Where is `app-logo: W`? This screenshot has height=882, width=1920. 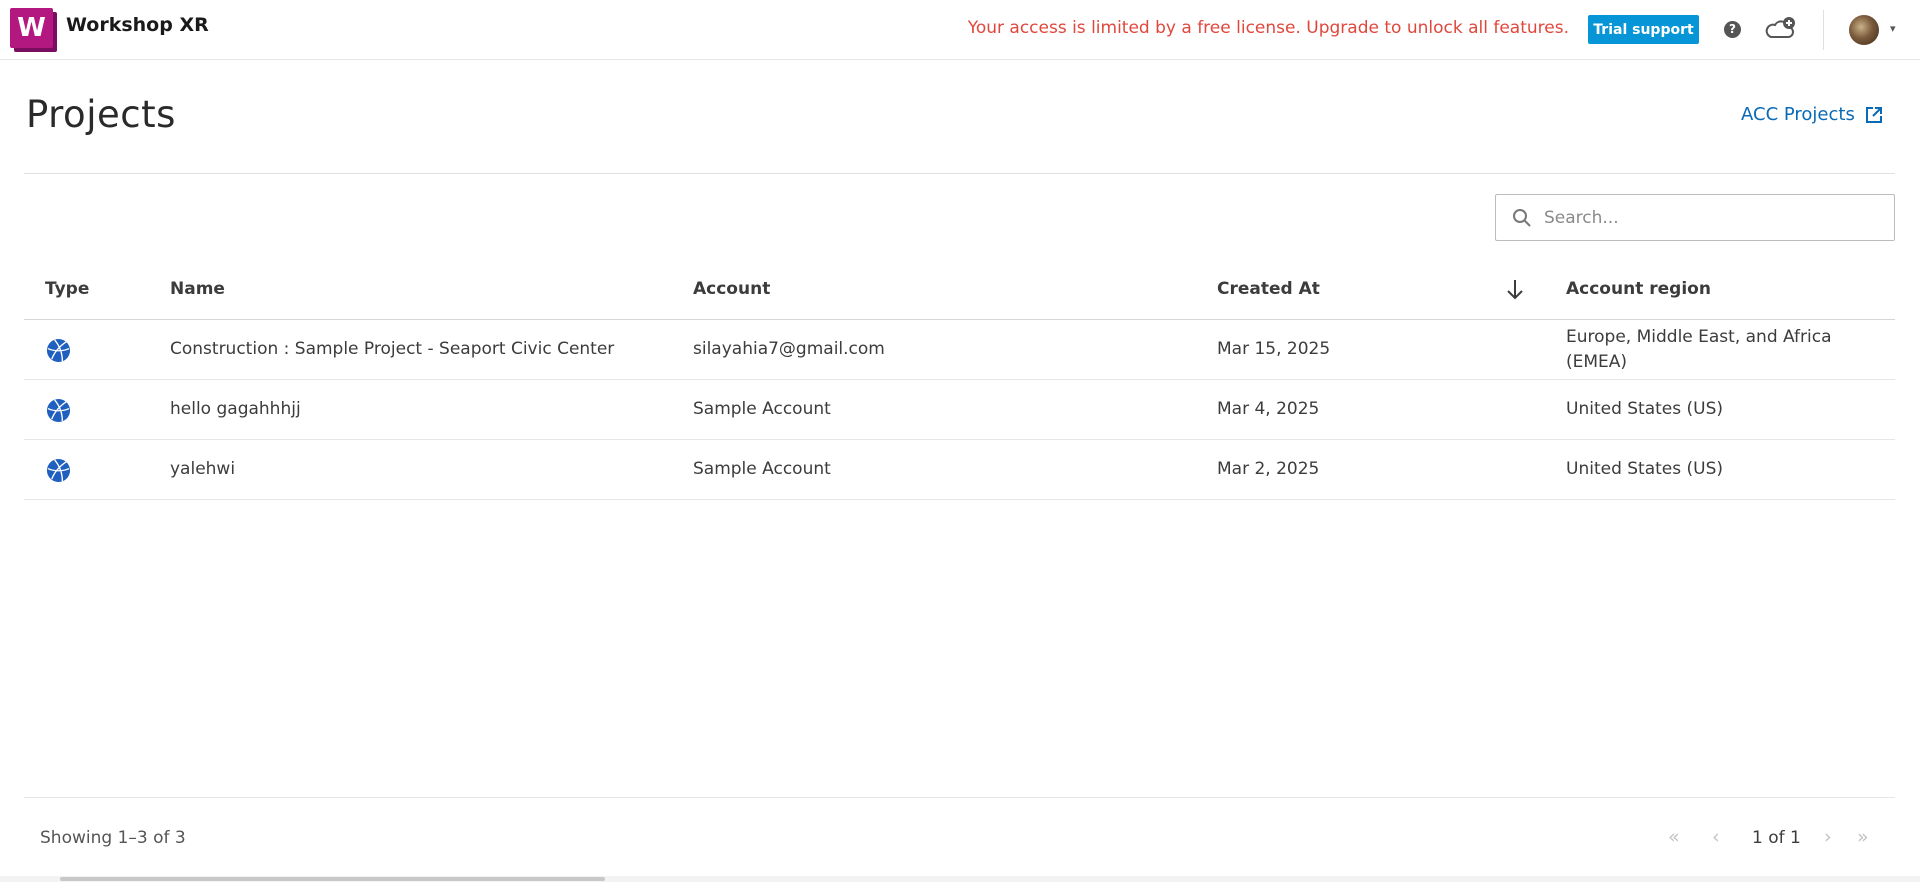 app-logo: W is located at coordinates (33, 30).